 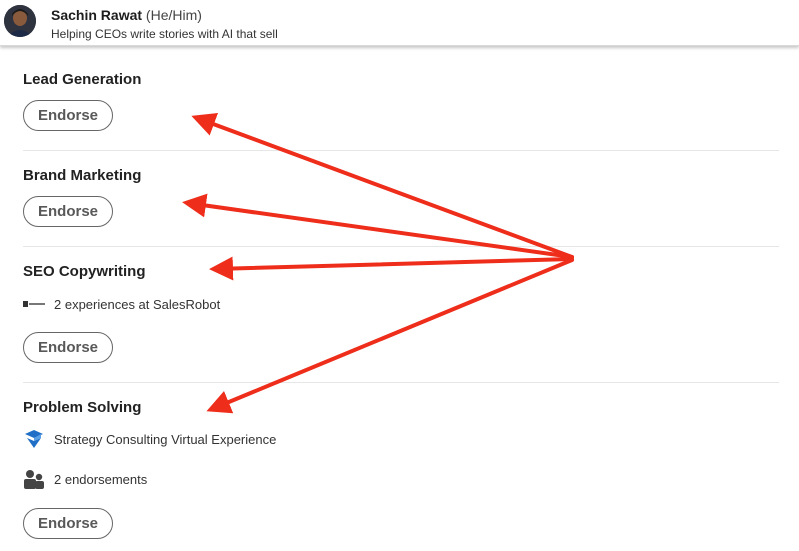 I want to click on strategy-consulting-logo-icon, so click(x=34, y=439).